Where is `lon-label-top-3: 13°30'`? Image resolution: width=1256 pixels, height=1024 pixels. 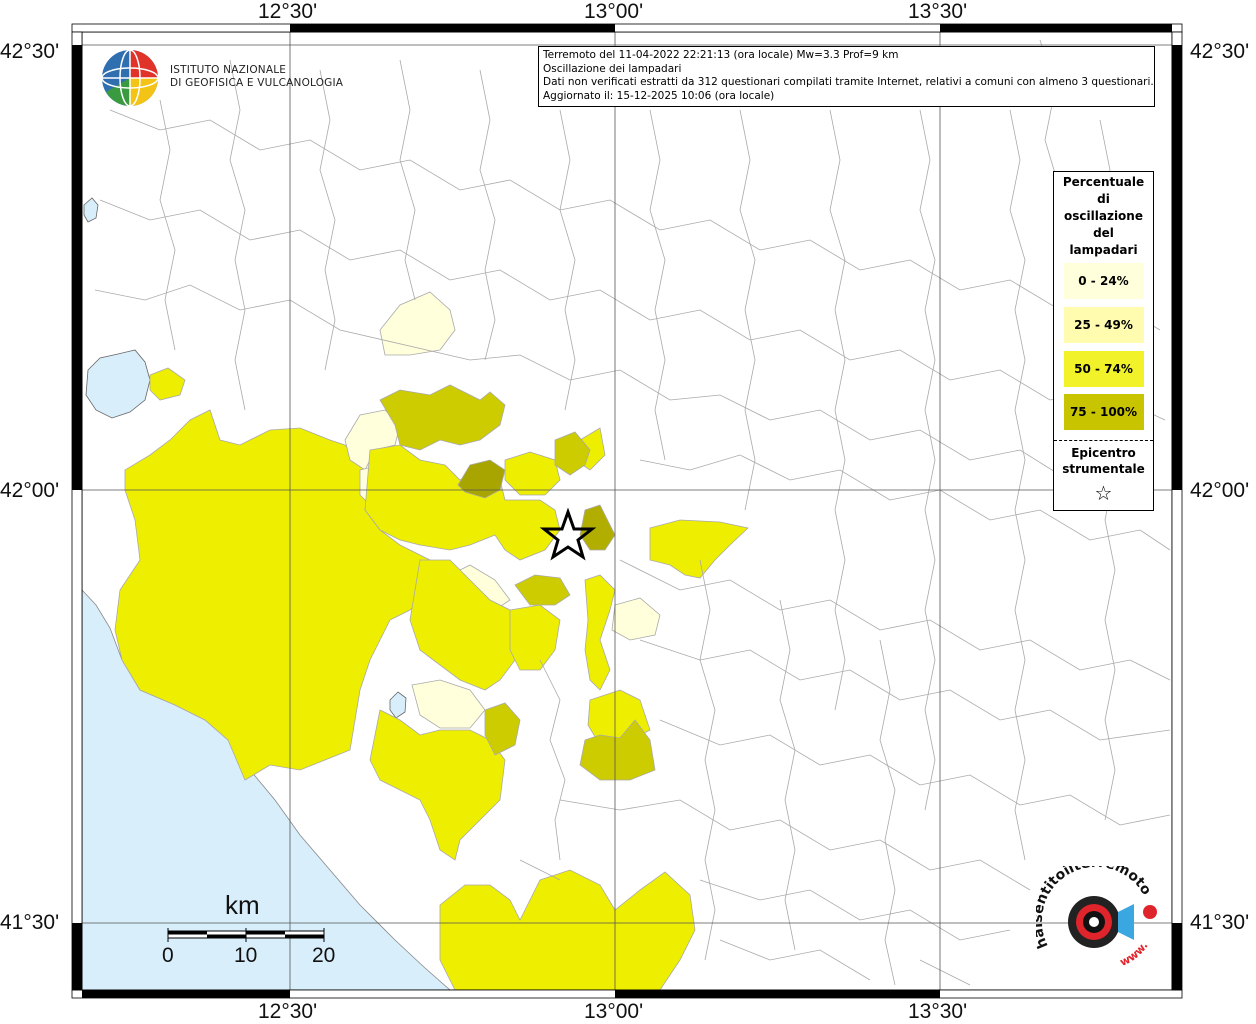 lon-label-top-3: 13°30' is located at coordinates (938, 11).